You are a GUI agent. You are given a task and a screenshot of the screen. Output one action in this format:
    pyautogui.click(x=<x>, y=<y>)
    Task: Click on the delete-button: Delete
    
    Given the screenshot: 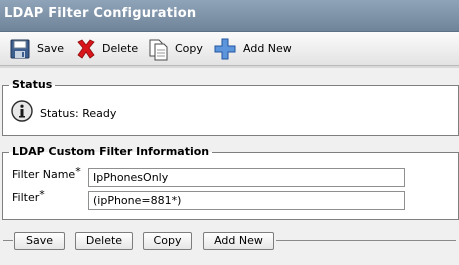 What is the action you would take?
    pyautogui.click(x=104, y=241)
    